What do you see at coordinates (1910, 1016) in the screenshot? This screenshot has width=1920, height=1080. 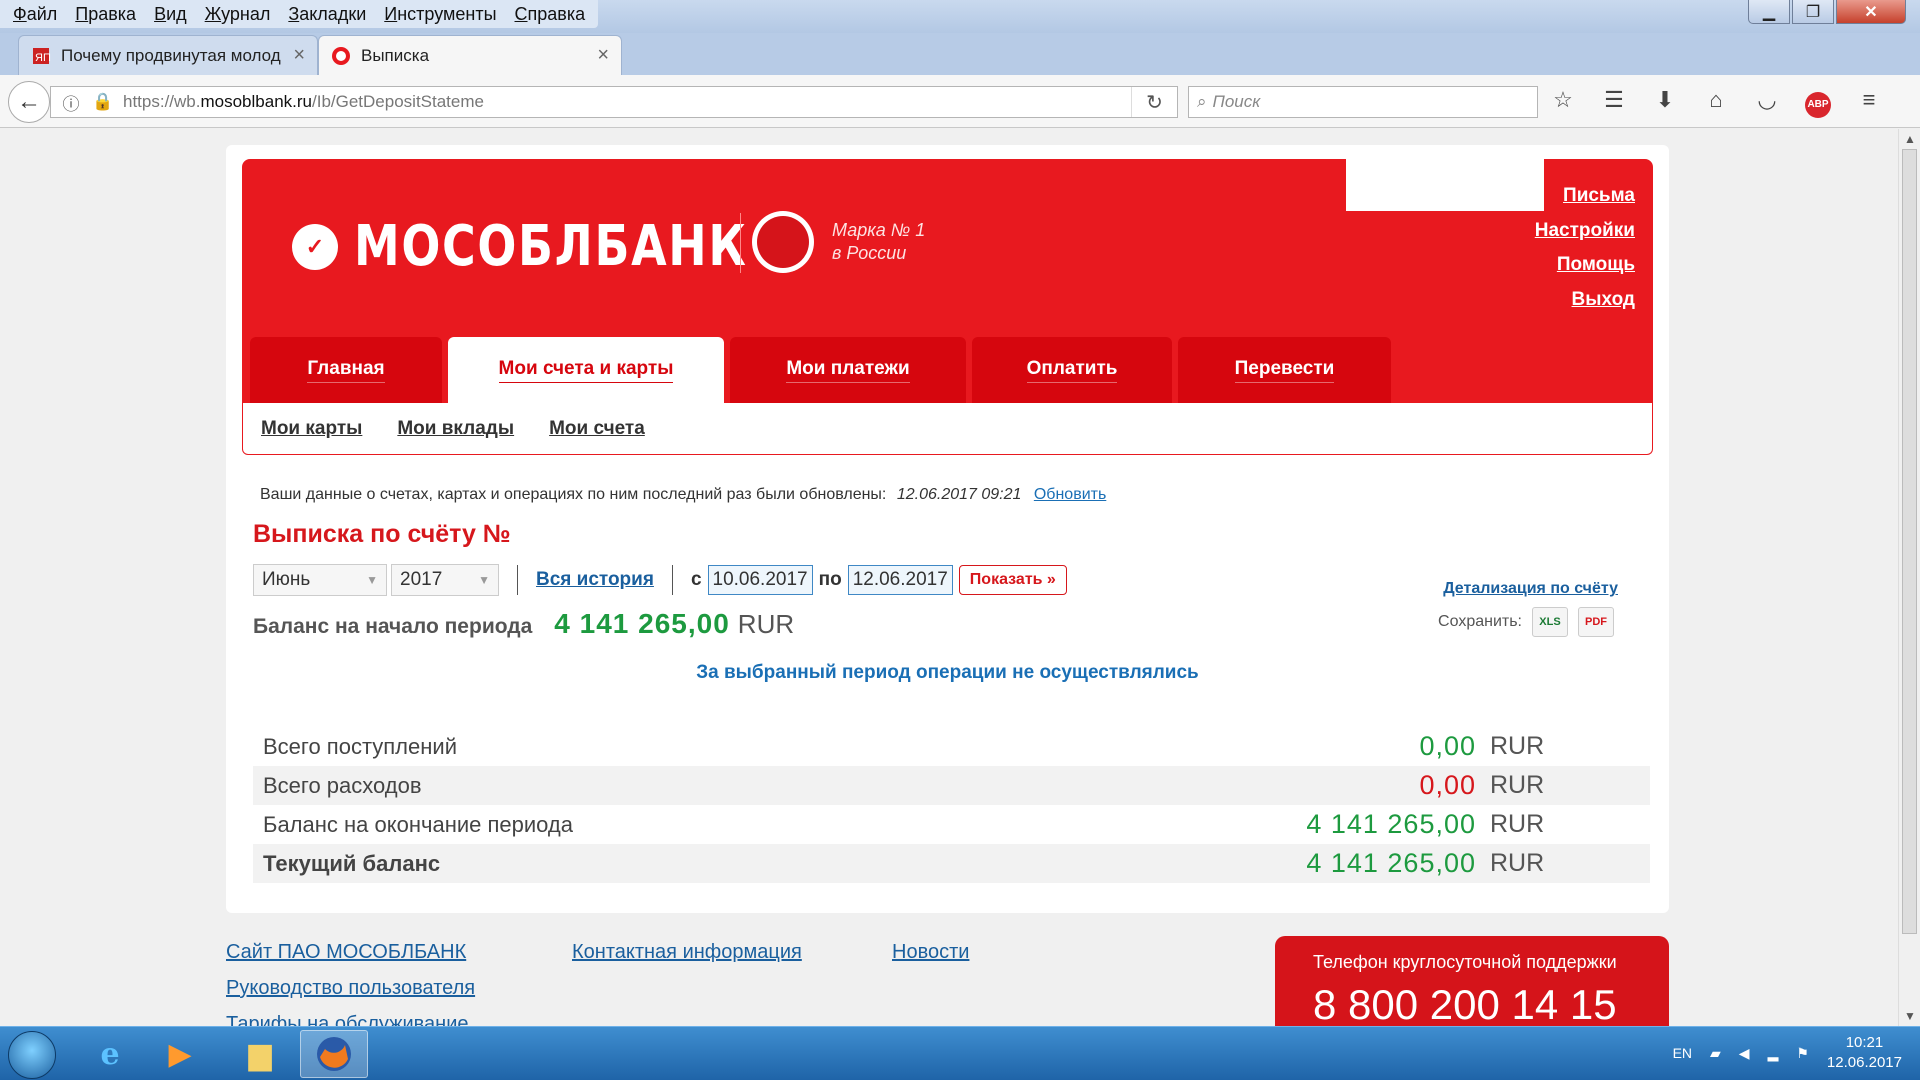 I see `scroll-down-icon: ▼` at bounding box center [1910, 1016].